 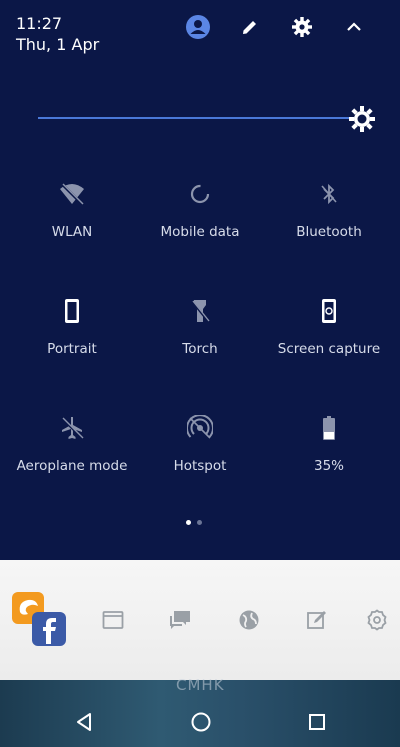 What do you see at coordinates (329, 223) in the screenshot?
I see `tile-bluetooth: Bluetooth` at bounding box center [329, 223].